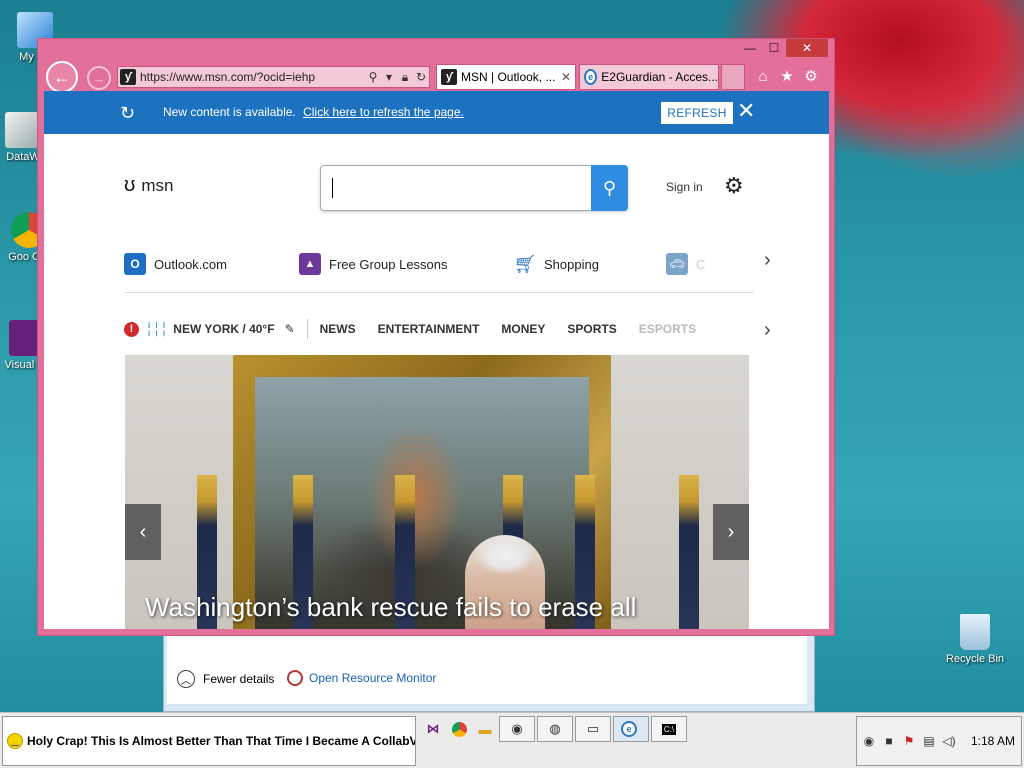 The height and width of the screenshot is (768, 1024). What do you see at coordinates (485, 729) in the screenshot?
I see `folder-icon: ▬` at bounding box center [485, 729].